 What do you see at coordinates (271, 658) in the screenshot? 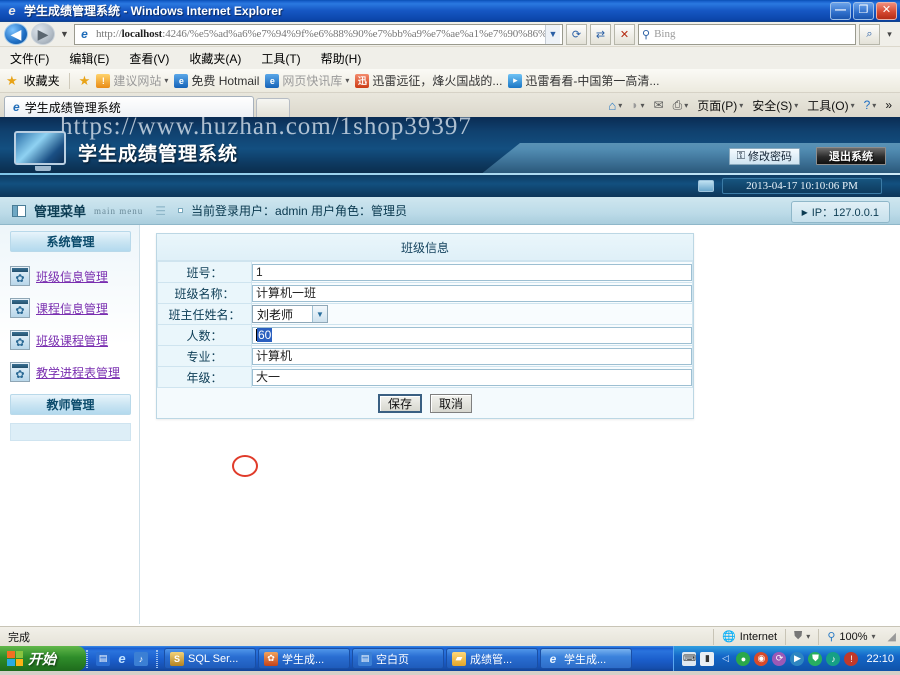
I see `vs-icon: ✿` at bounding box center [271, 658].